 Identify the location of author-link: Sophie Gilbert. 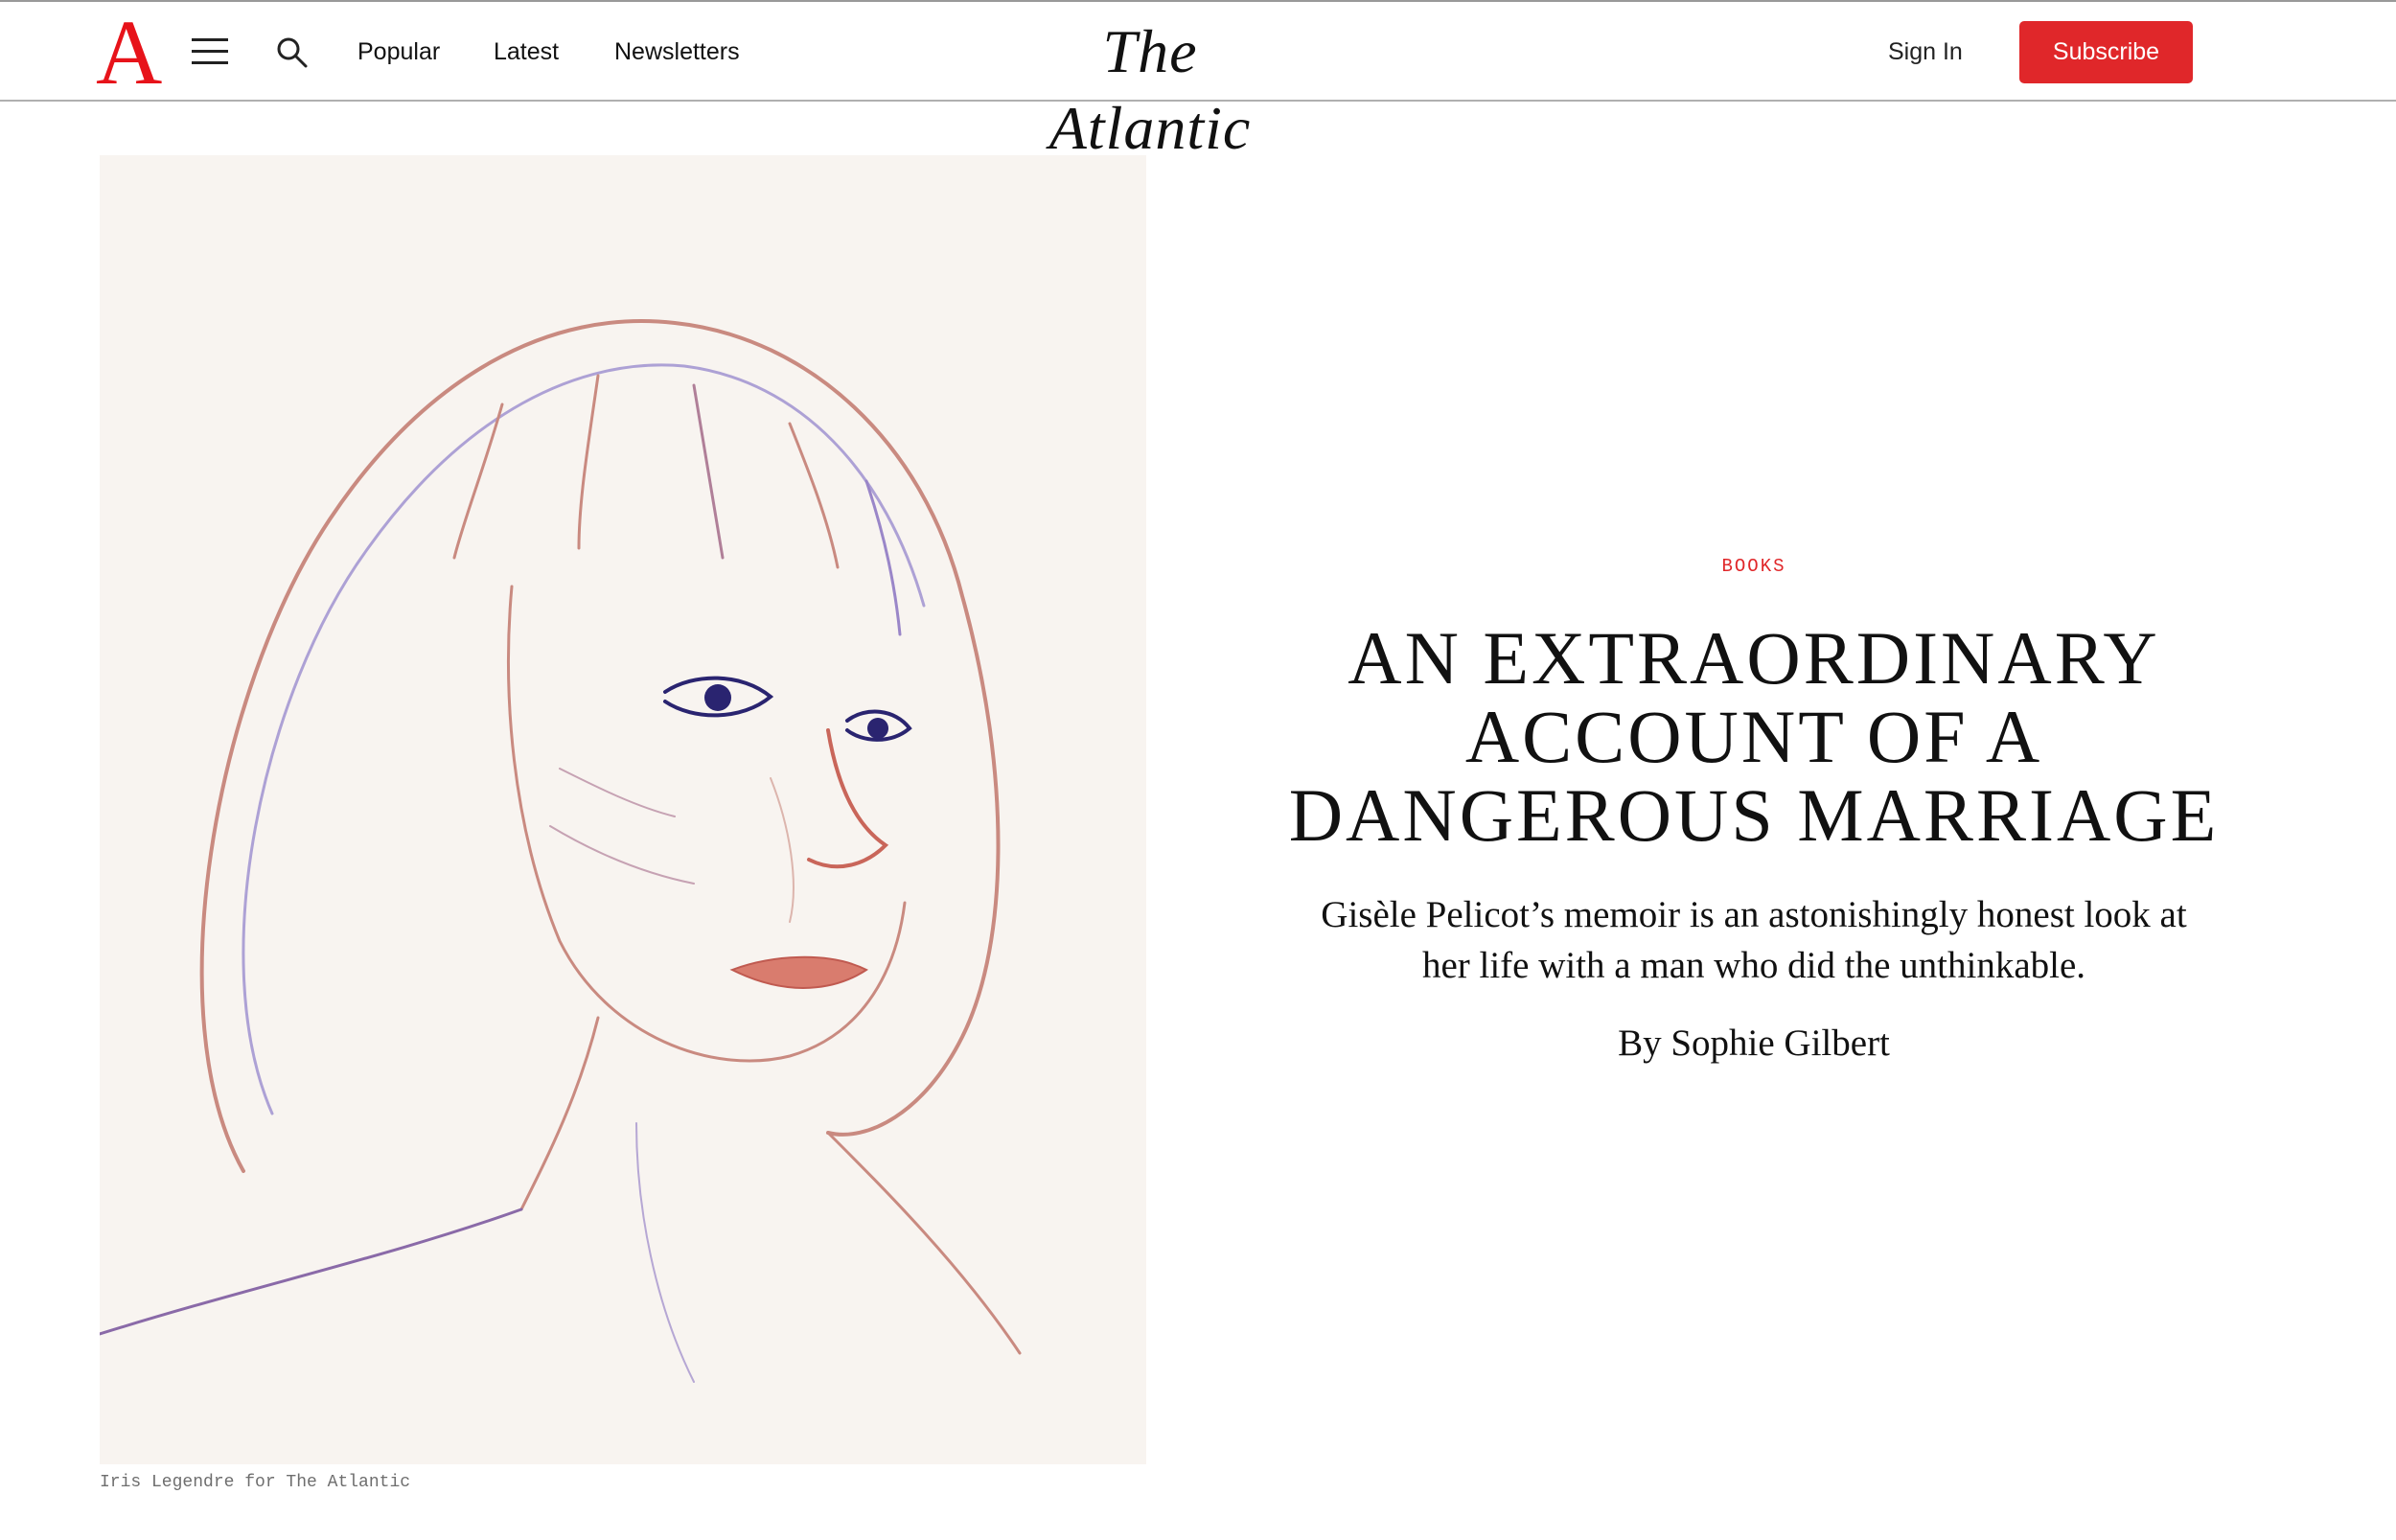
(1780, 1043).